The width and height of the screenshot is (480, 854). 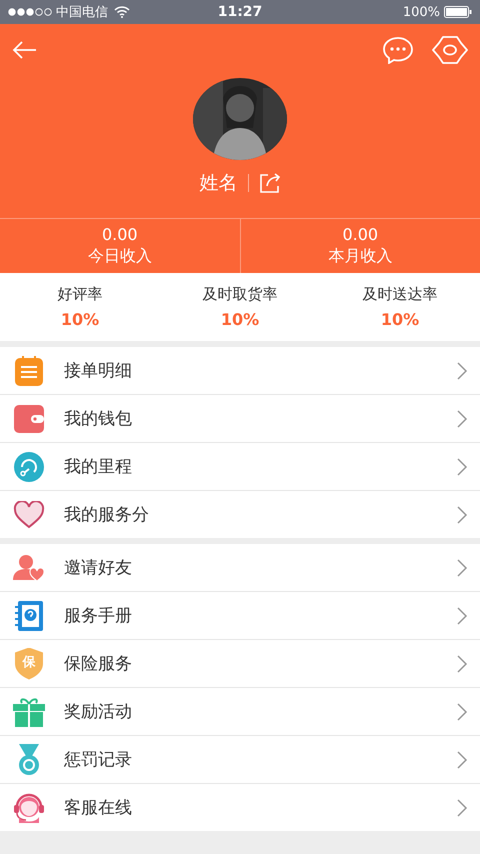 I want to click on signal-icon, so click(x=30, y=12).